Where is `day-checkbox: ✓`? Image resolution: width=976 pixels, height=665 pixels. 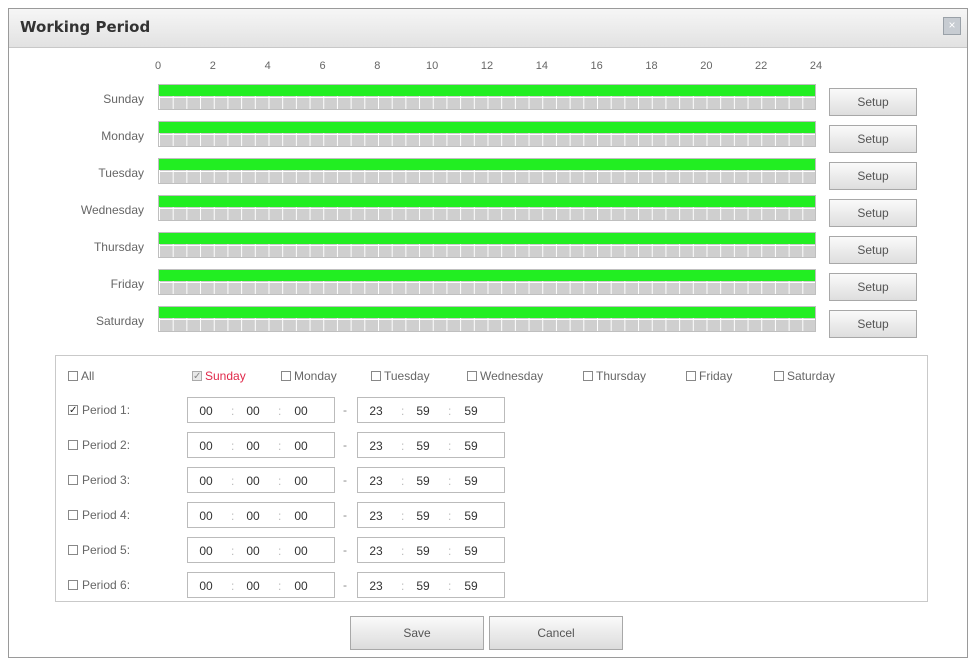
day-checkbox: ✓ is located at coordinates (197, 376).